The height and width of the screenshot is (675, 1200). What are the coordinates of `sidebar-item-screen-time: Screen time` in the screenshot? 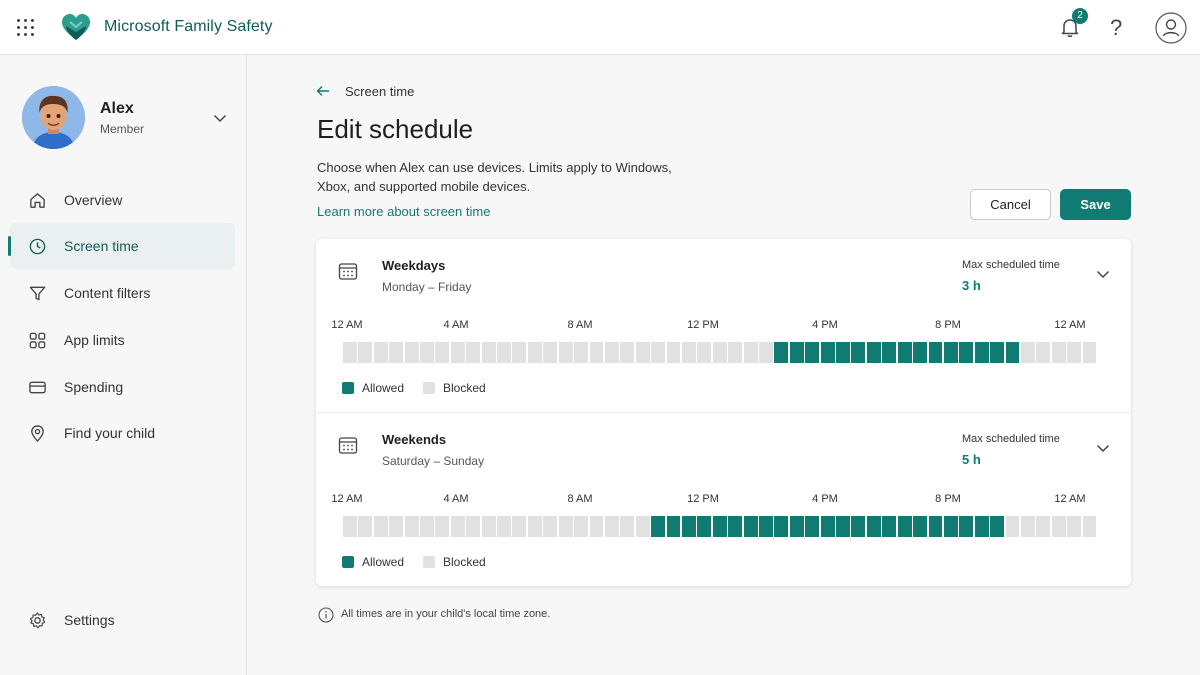 It's located at (121, 246).